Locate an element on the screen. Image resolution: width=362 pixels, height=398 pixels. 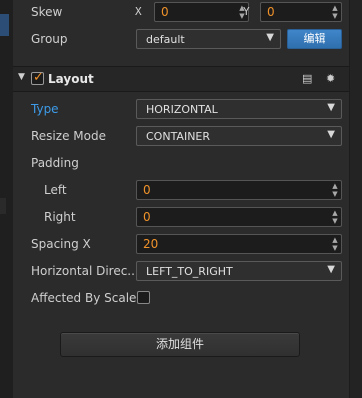
type-select: HORIZONTAL ▼ is located at coordinates (239, 109).